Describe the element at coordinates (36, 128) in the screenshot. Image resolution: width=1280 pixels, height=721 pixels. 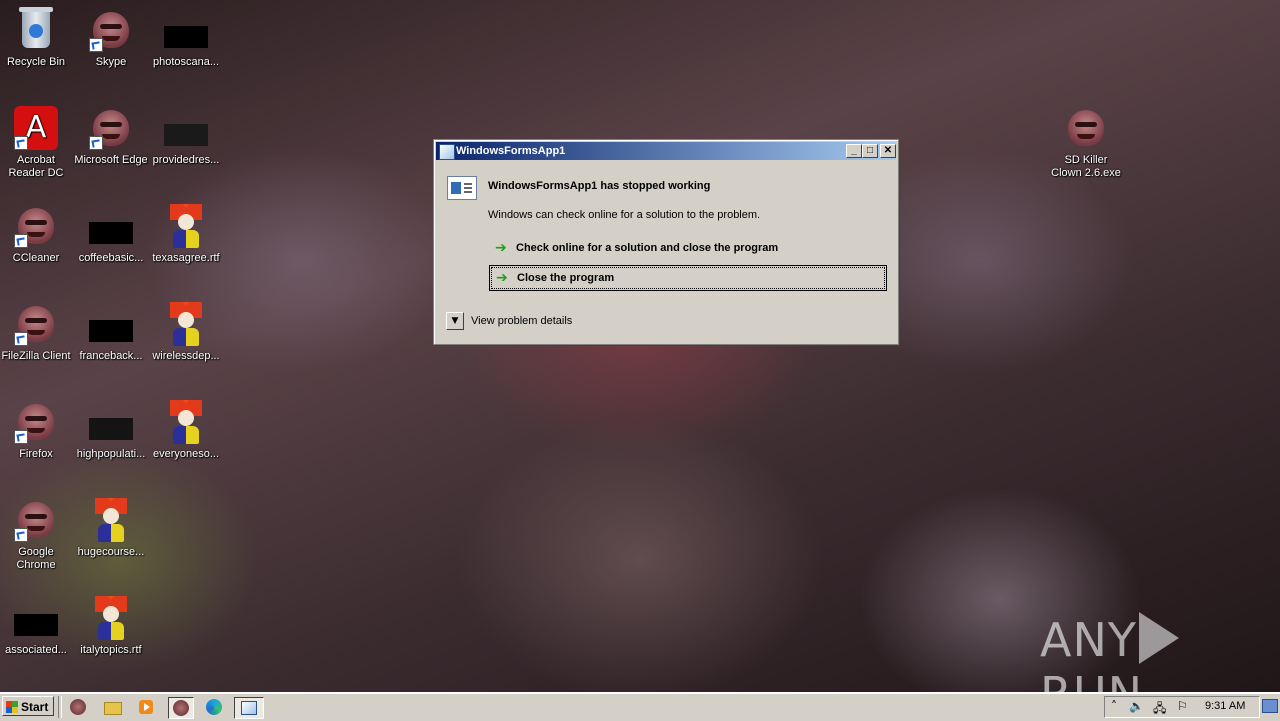
I see `acrobat-icon: A` at that location.